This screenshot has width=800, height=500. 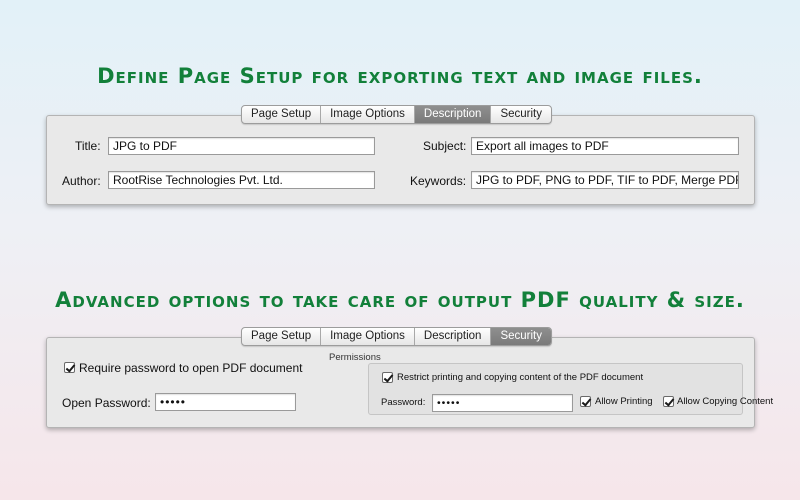 I want to click on author-field: RootRise Technologies Pvt. Ltd., so click(x=241, y=180).